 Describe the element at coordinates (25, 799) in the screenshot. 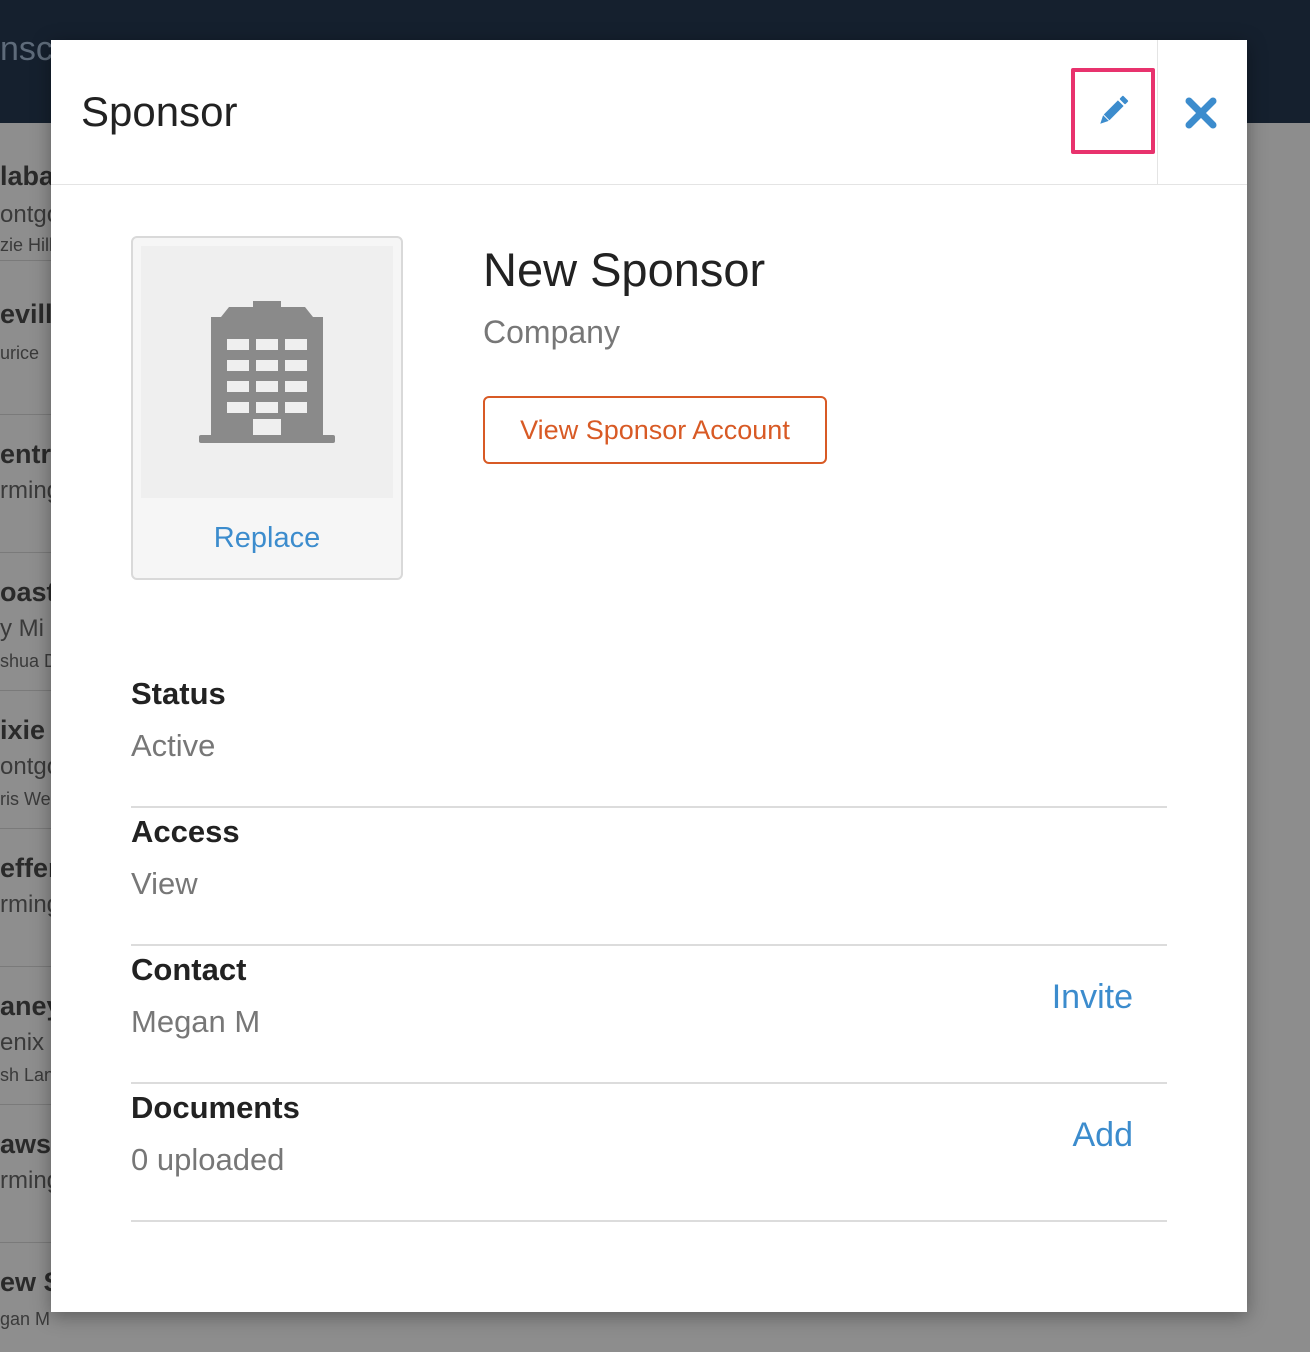

I see `list-item-detail: ris We` at that location.